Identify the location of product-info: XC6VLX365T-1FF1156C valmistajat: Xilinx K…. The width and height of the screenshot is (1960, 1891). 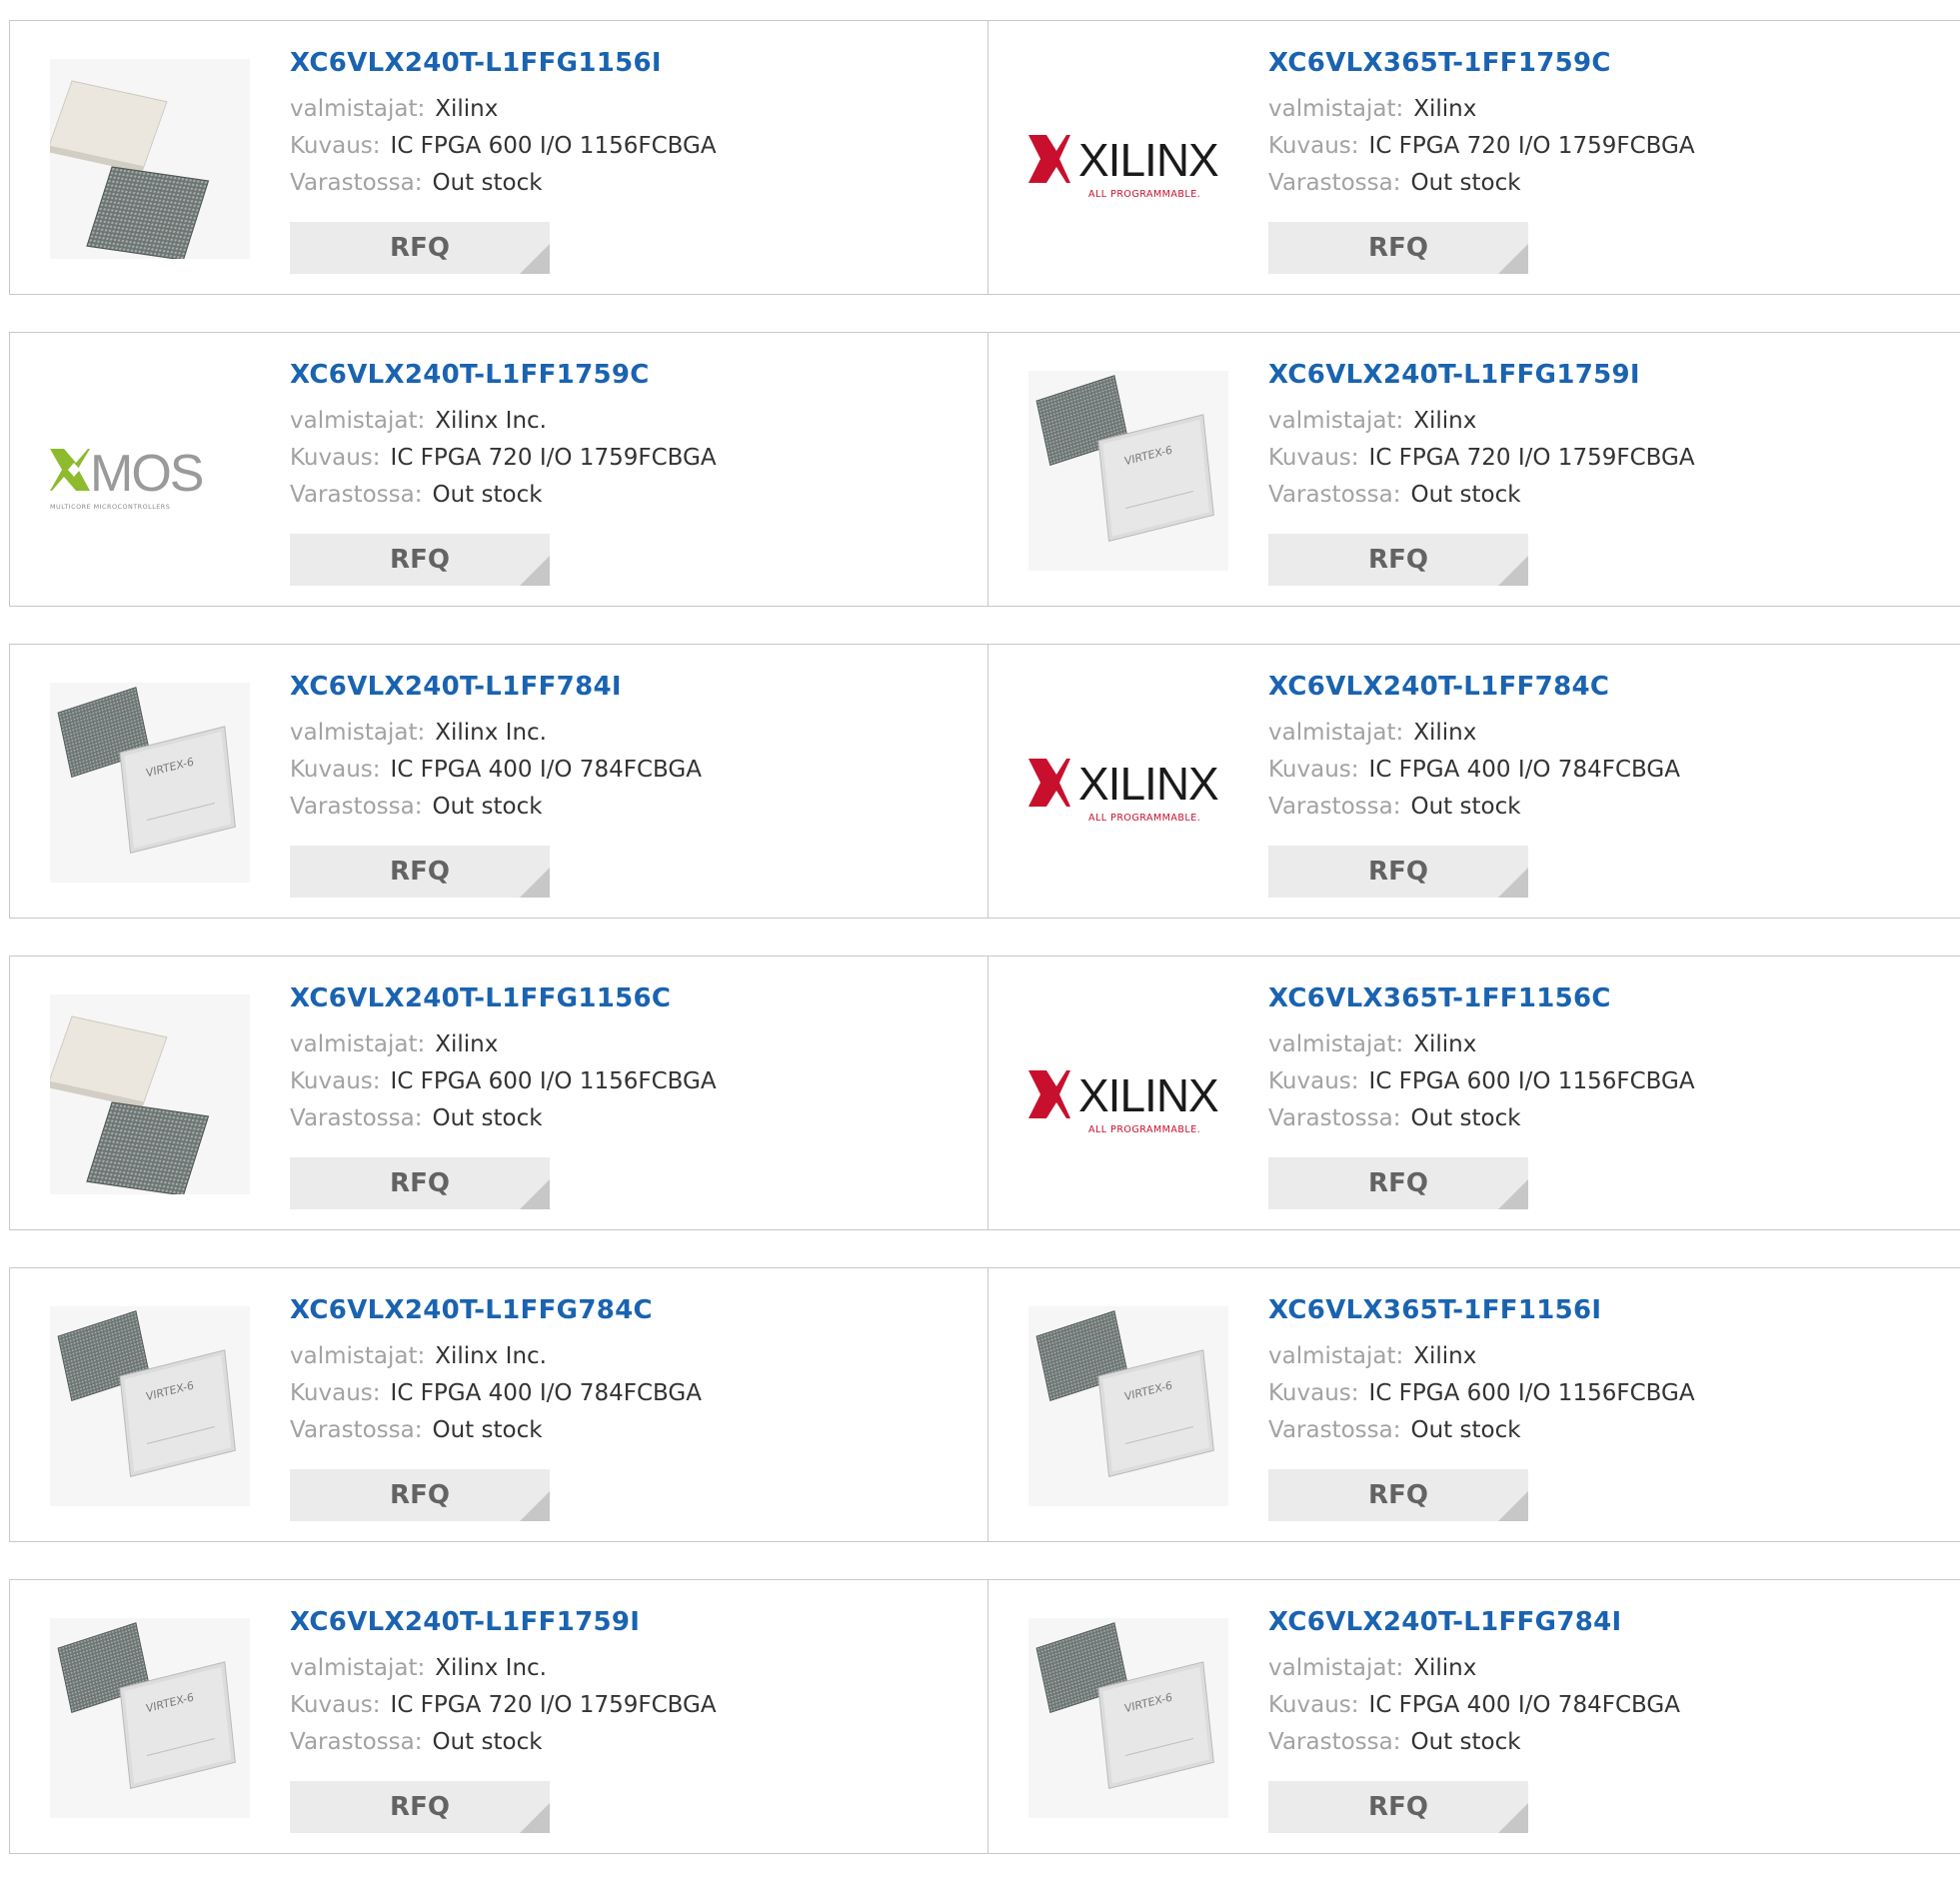
(1482, 1060).